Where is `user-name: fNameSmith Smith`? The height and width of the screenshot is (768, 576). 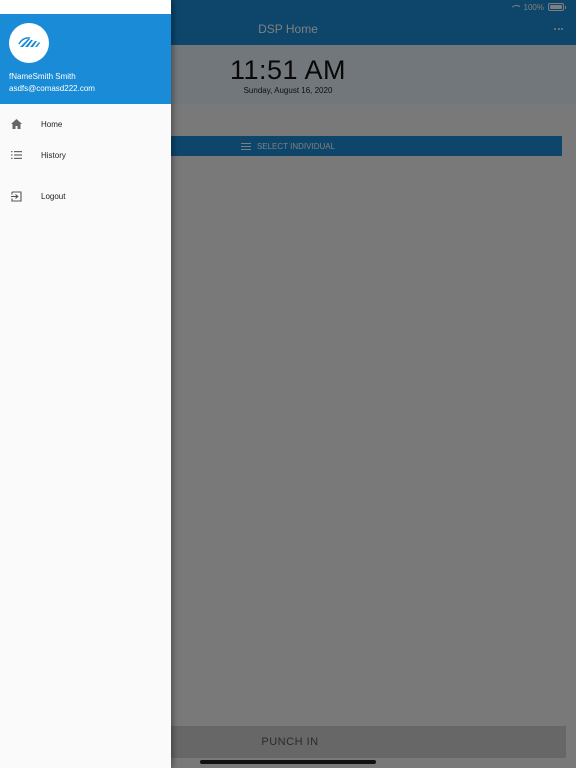
user-name: fNameSmith Smith is located at coordinates (42, 76).